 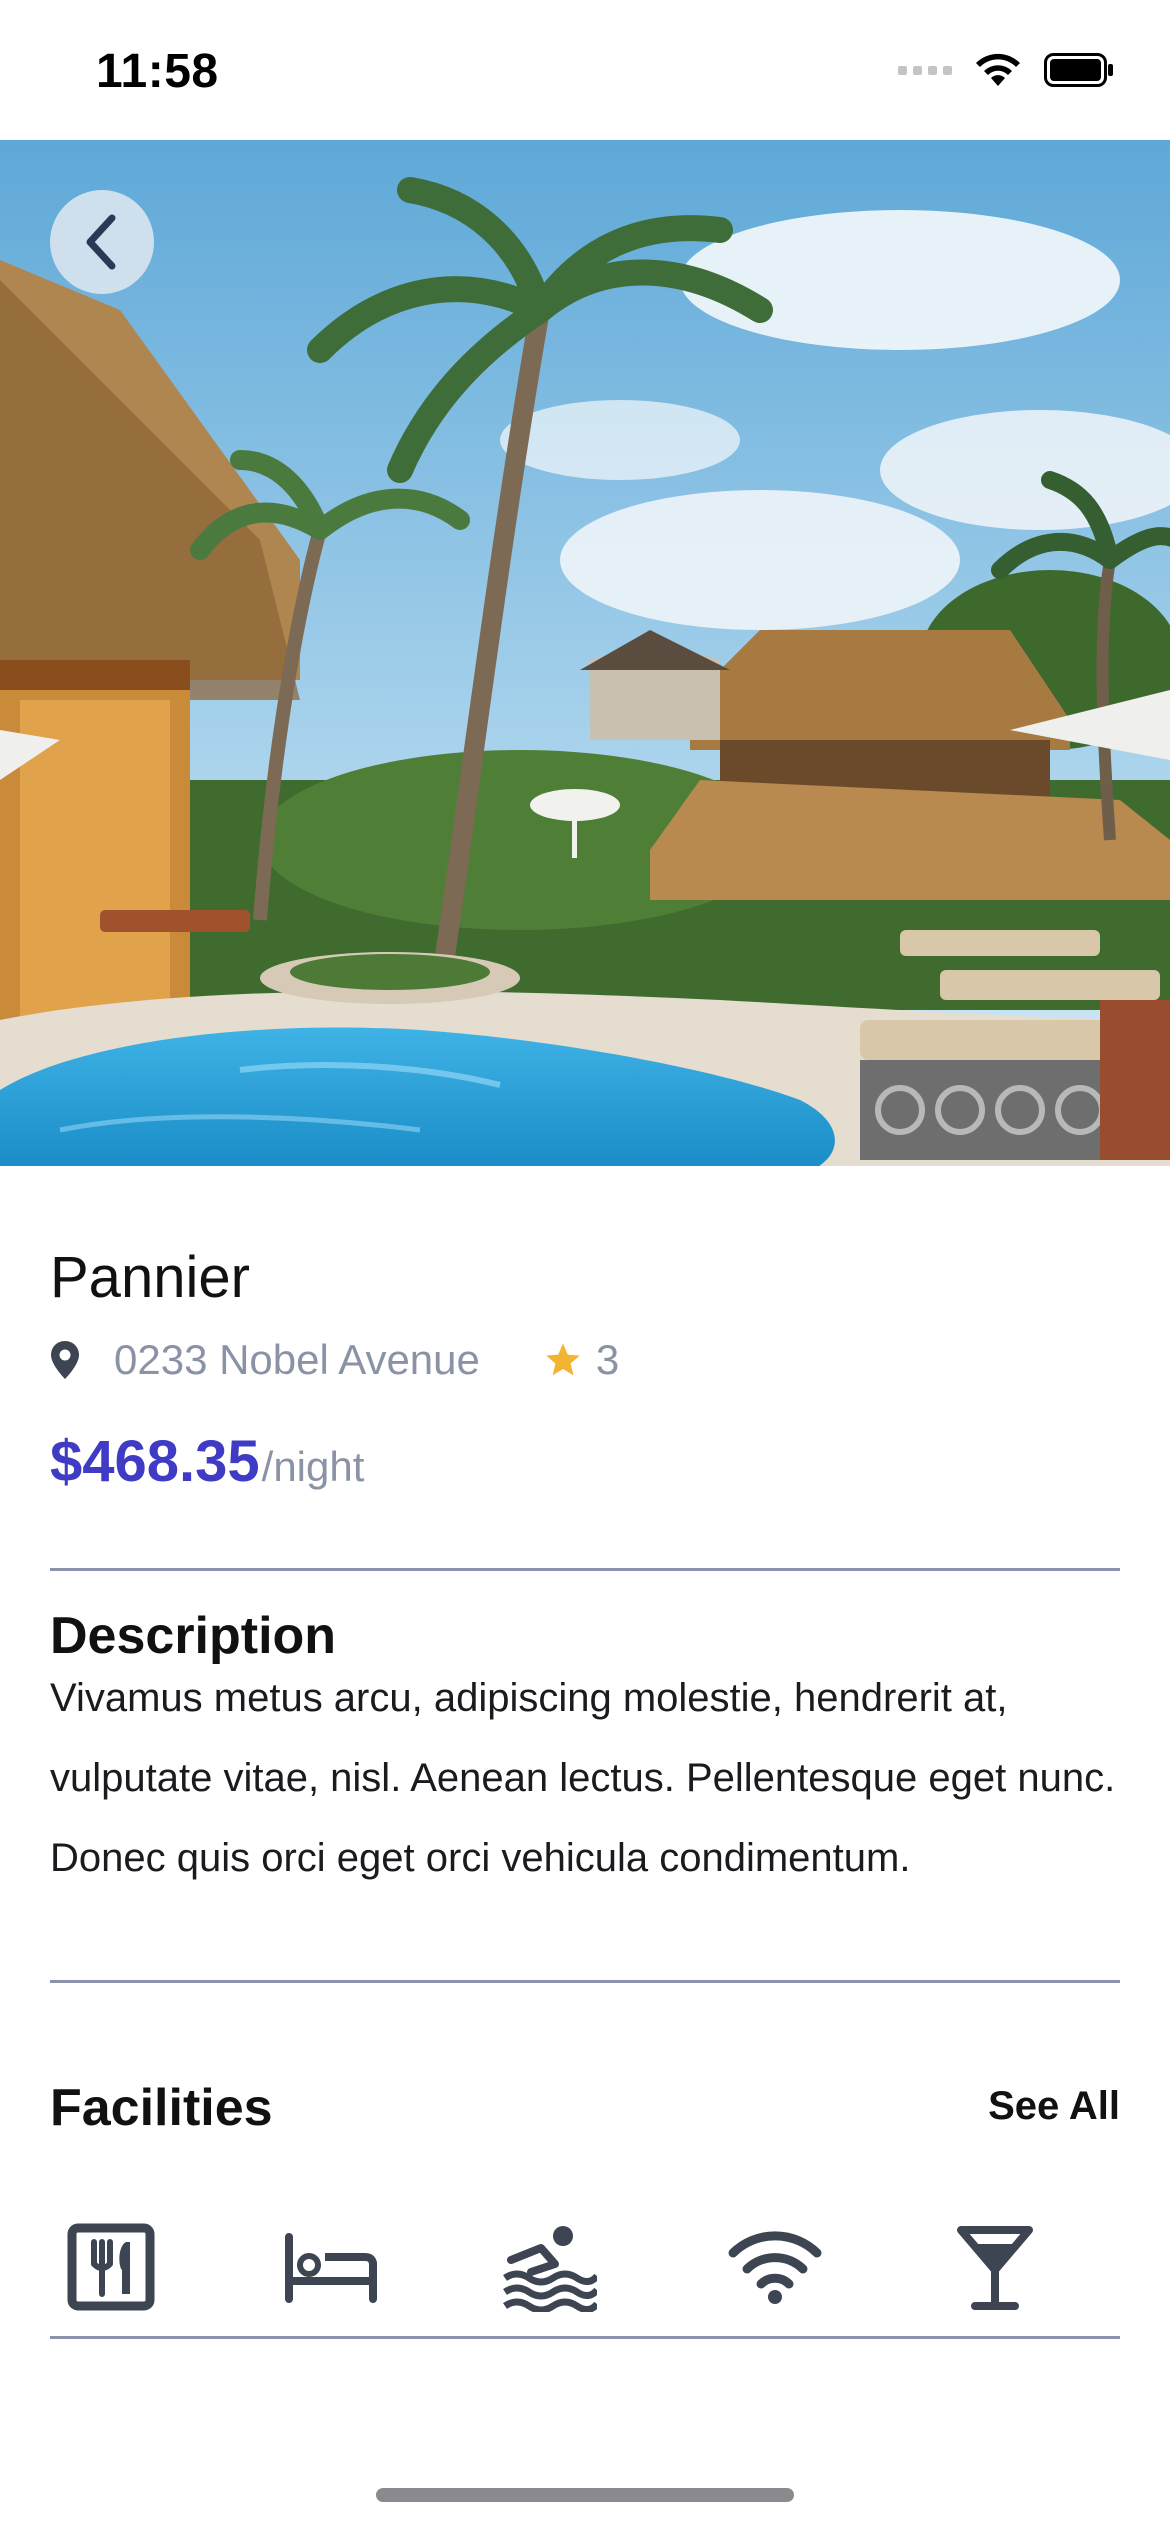 What do you see at coordinates (65, 1360) in the screenshot?
I see `location-pin-icon` at bounding box center [65, 1360].